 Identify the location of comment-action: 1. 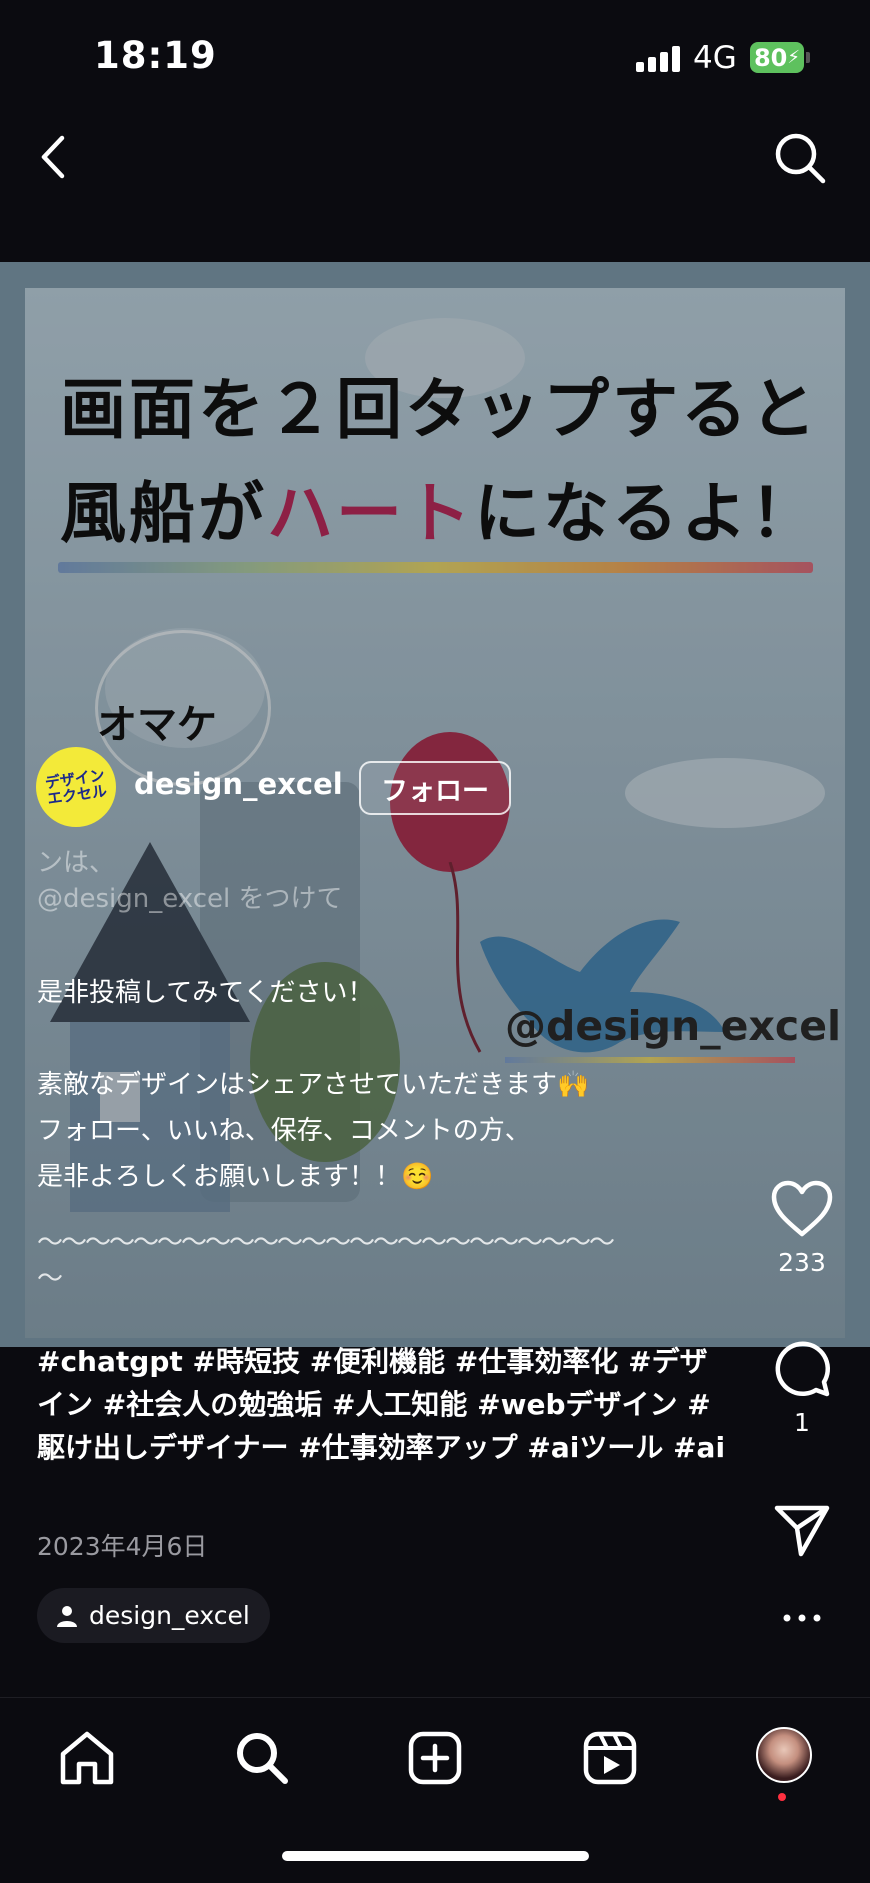
(802, 1388).